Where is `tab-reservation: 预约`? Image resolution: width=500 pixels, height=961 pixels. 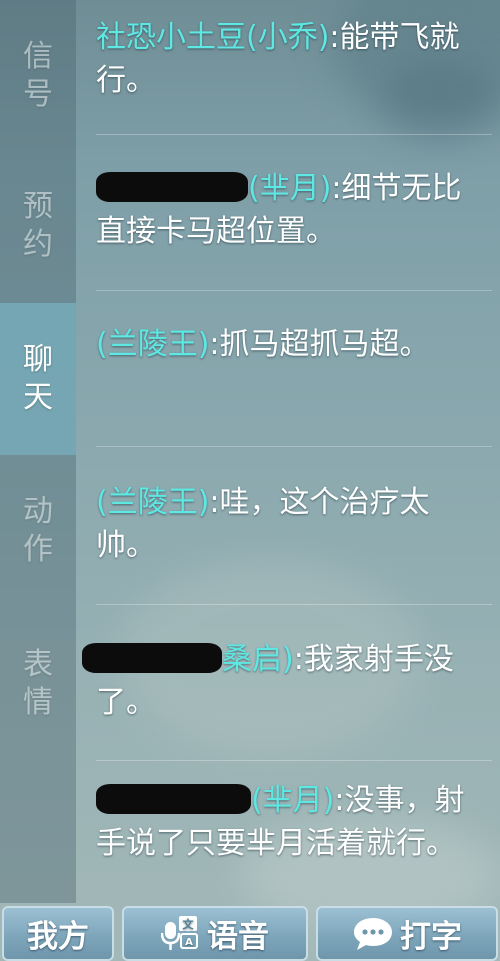
tab-reservation: 预约 is located at coordinates (38, 226).